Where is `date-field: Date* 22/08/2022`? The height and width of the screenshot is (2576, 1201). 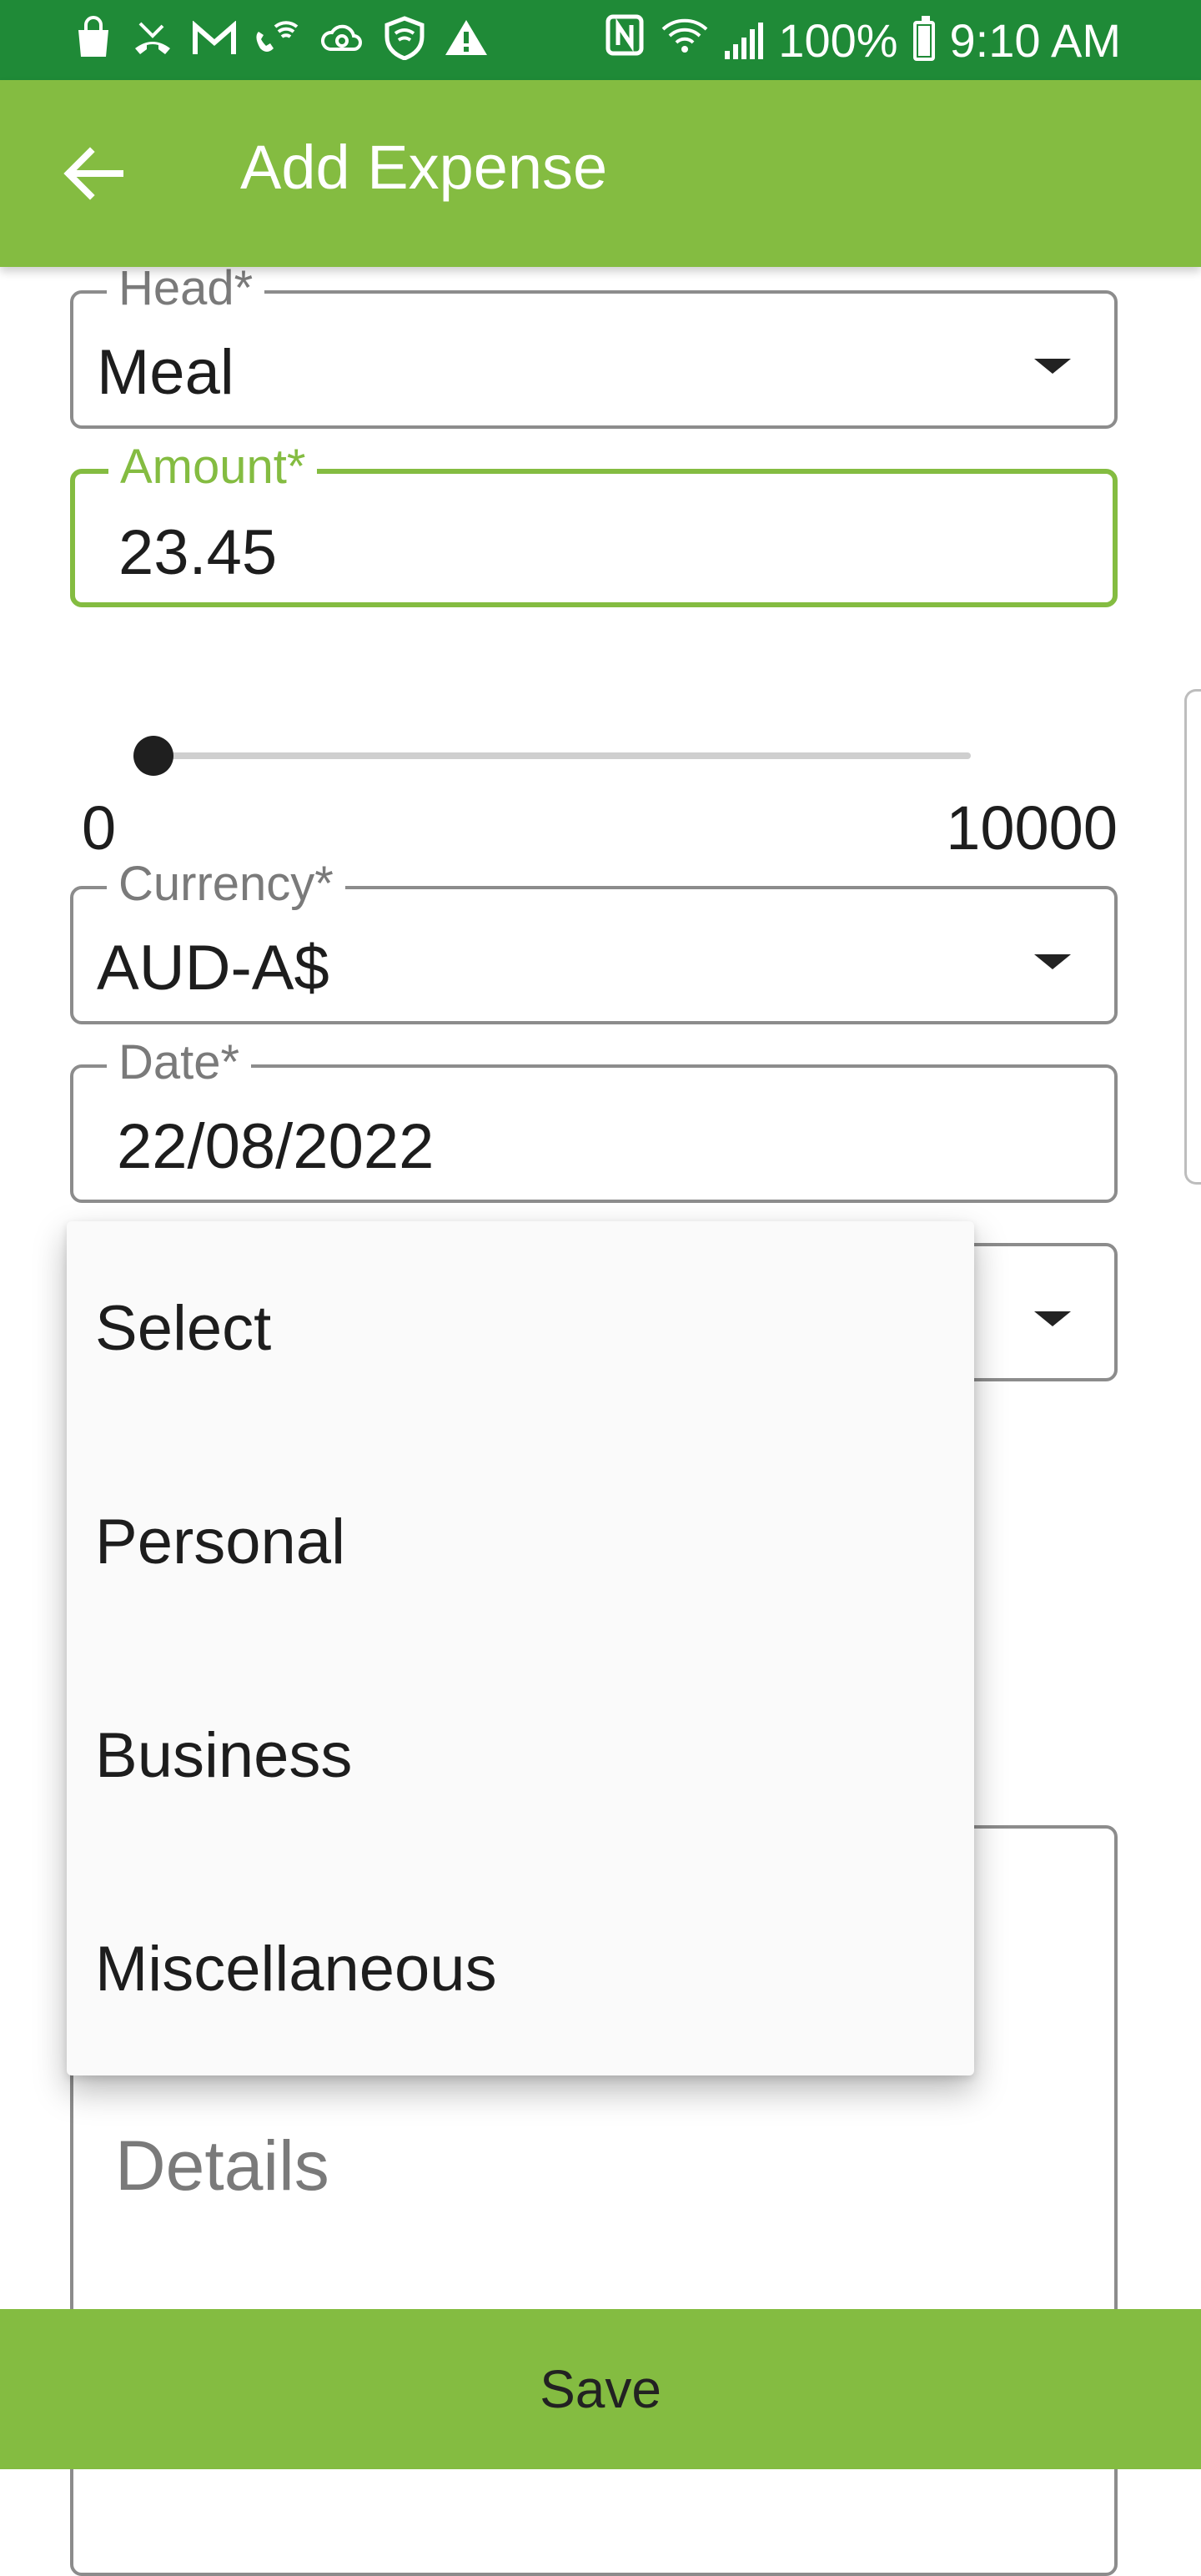 date-field: Date* 22/08/2022 is located at coordinates (594, 1119).